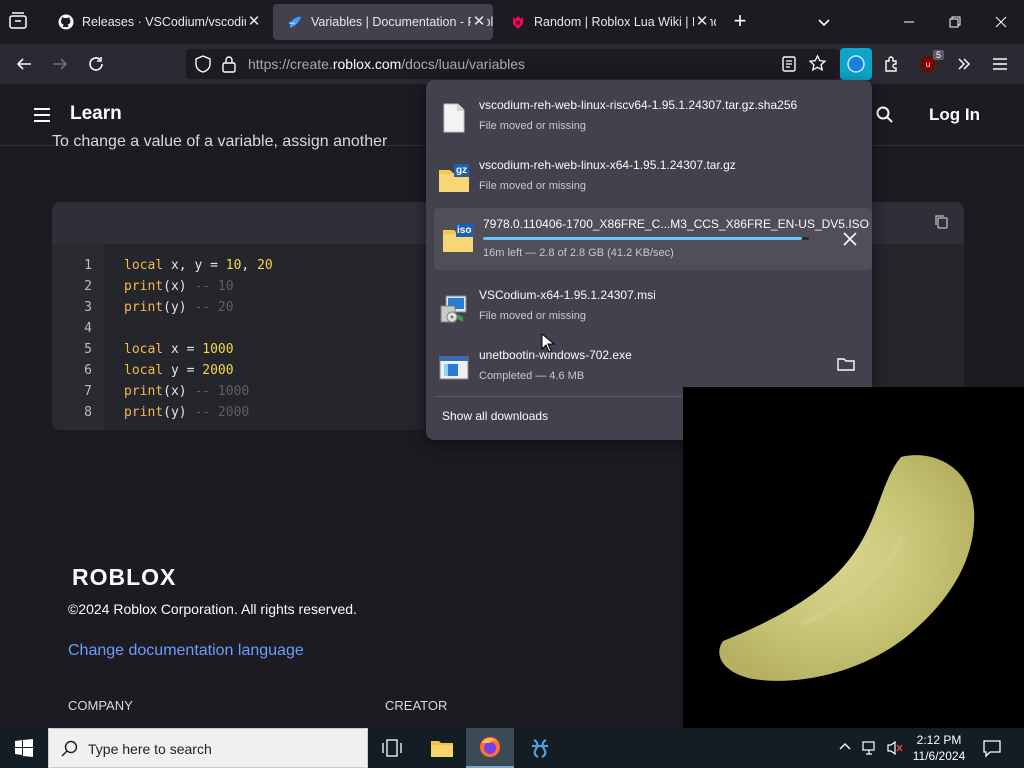  What do you see at coordinates (1000, 64) in the screenshot?
I see `hamburger-menu-icon` at bounding box center [1000, 64].